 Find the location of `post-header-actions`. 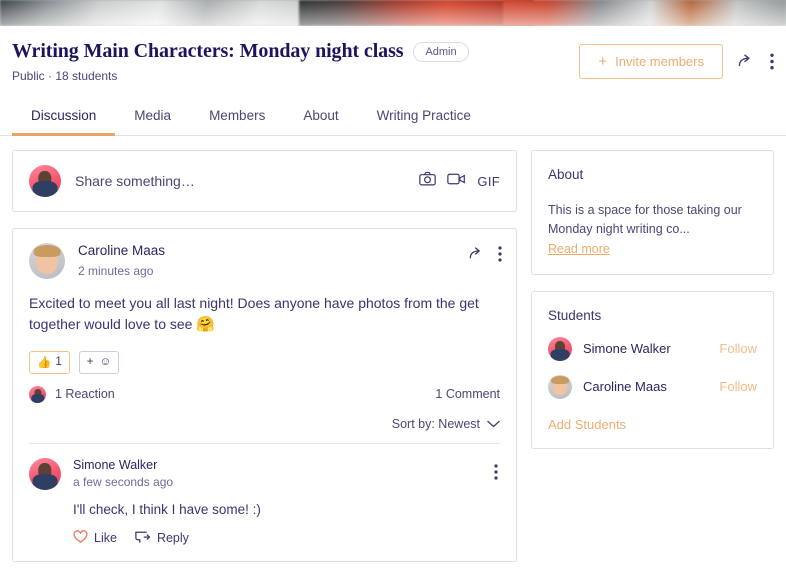

post-header-actions is located at coordinates (485, 256).